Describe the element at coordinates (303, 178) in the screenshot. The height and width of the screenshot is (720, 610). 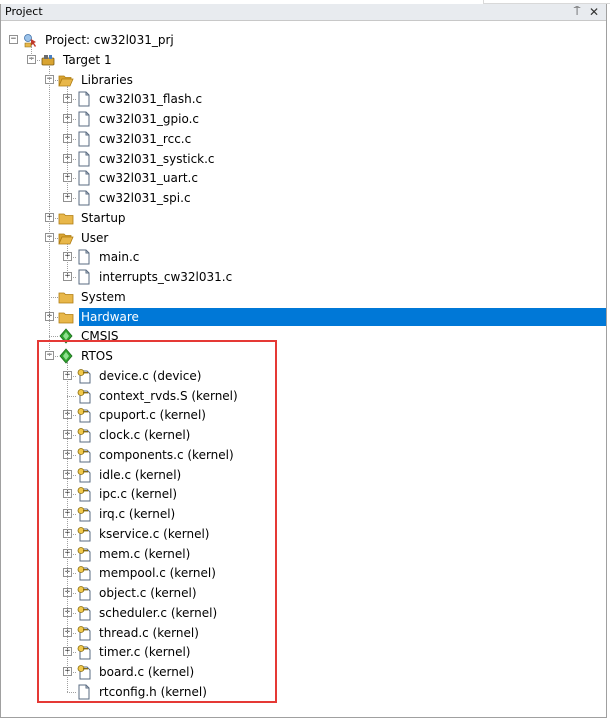
I see `tree-item-lib-uart: + cw32l031_uart.c` at that location.